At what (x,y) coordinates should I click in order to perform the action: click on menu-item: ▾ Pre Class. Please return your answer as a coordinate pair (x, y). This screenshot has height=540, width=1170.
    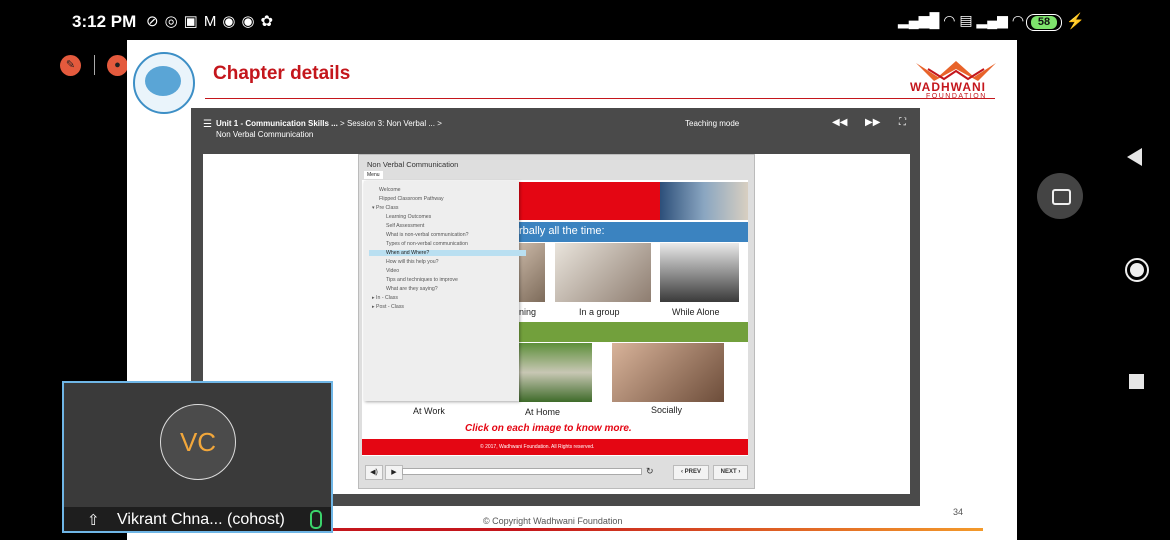
    Looking at the image, I should click on (385, 208).